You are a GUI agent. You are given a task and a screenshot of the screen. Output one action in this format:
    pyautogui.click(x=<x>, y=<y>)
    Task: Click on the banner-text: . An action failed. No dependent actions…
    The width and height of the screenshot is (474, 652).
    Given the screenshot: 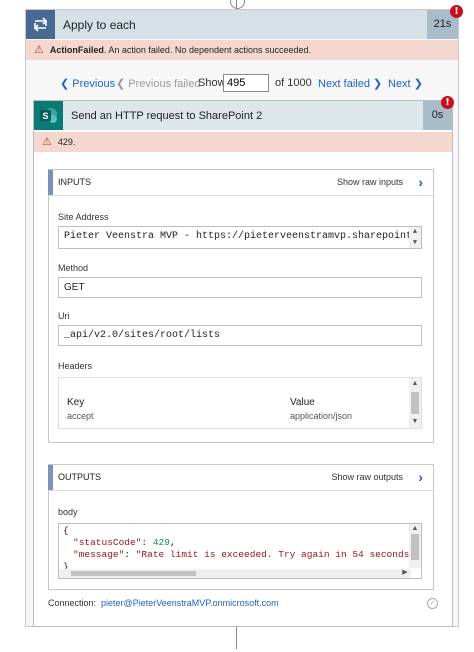 What is the action you would take?
    pyautogui.click(x=207, y=50)
    